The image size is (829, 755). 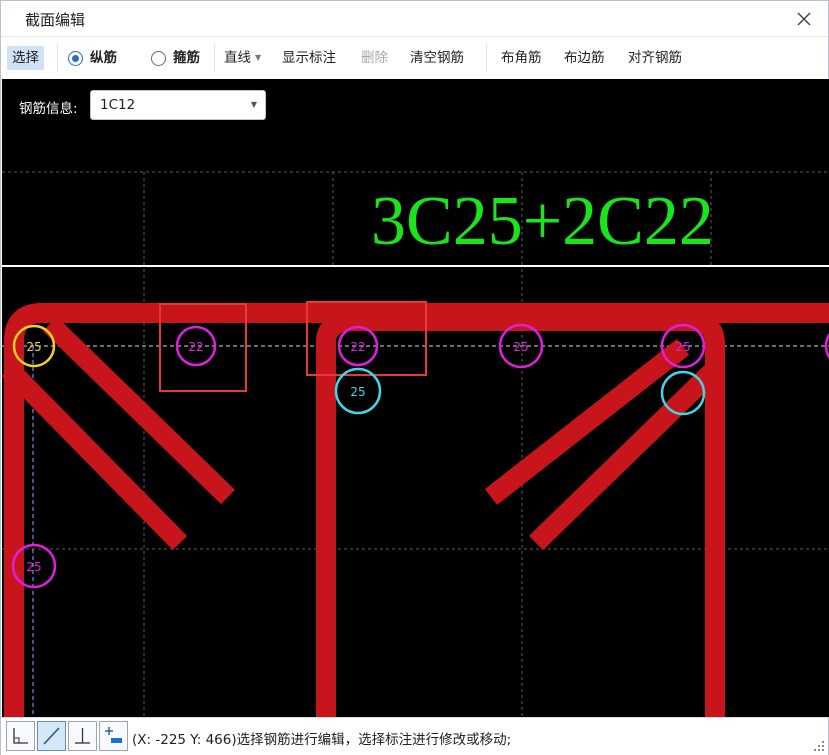 What do you see at coordinates (309, 58) in the screenshot?
I see `show-label-button: 显示标注` at bounding box center [309, 58].